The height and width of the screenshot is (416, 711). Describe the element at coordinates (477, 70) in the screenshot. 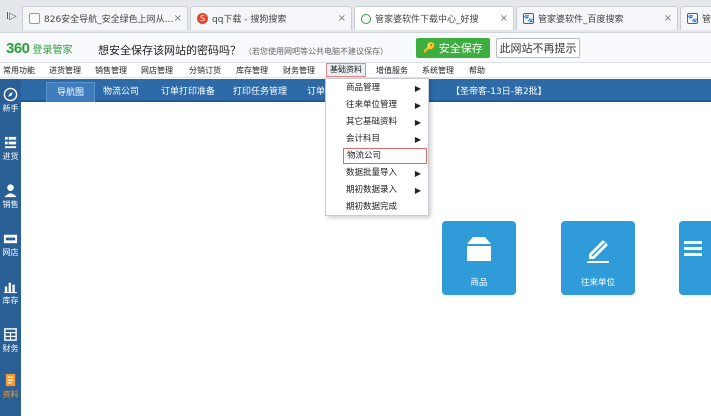

I see `menu-help: 帮助` at that location.